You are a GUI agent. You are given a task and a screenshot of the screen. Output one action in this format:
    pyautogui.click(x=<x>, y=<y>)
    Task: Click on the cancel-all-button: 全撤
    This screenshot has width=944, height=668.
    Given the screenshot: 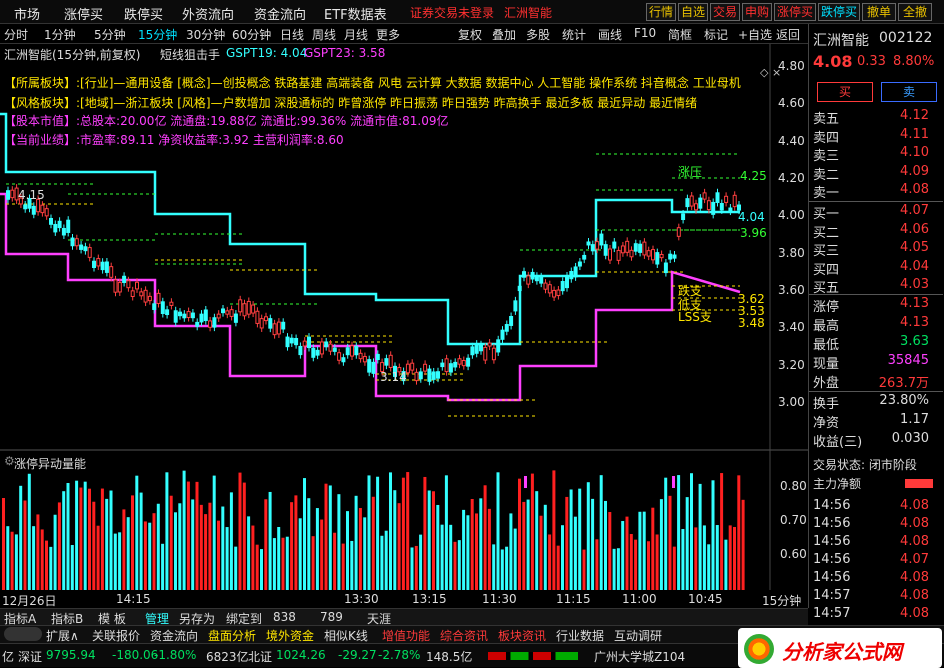 What is the action you would take?
    pyautogui.click(x=915, y=12)
    